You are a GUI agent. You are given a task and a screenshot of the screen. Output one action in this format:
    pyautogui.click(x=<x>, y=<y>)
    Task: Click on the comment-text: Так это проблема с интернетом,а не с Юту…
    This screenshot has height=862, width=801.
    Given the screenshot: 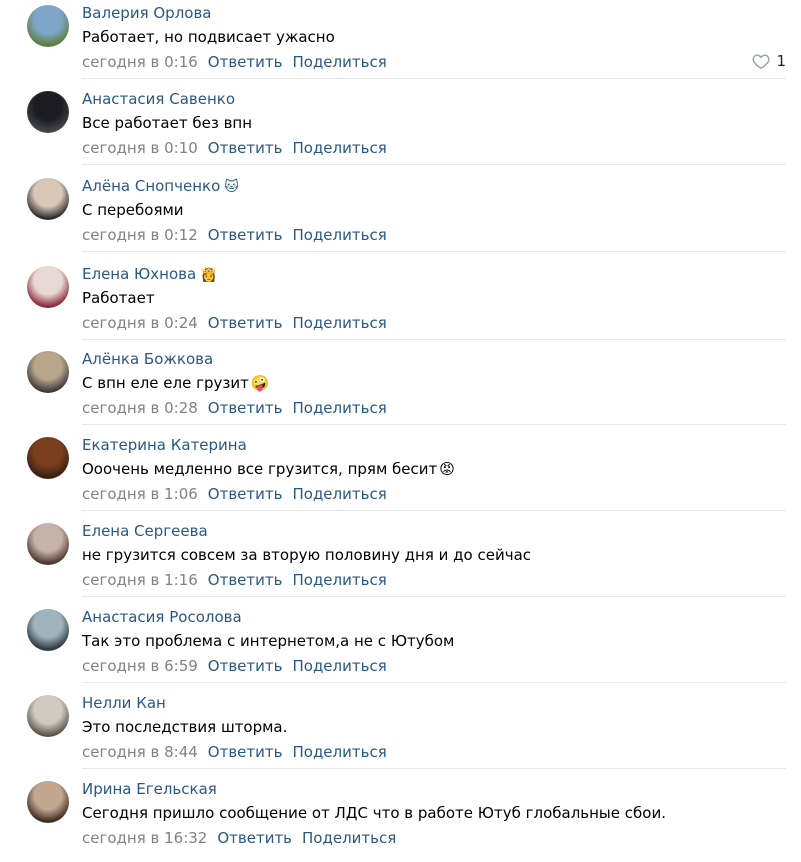 What is the action you would take?
    pyautogui.click(x=268, y=641)
    